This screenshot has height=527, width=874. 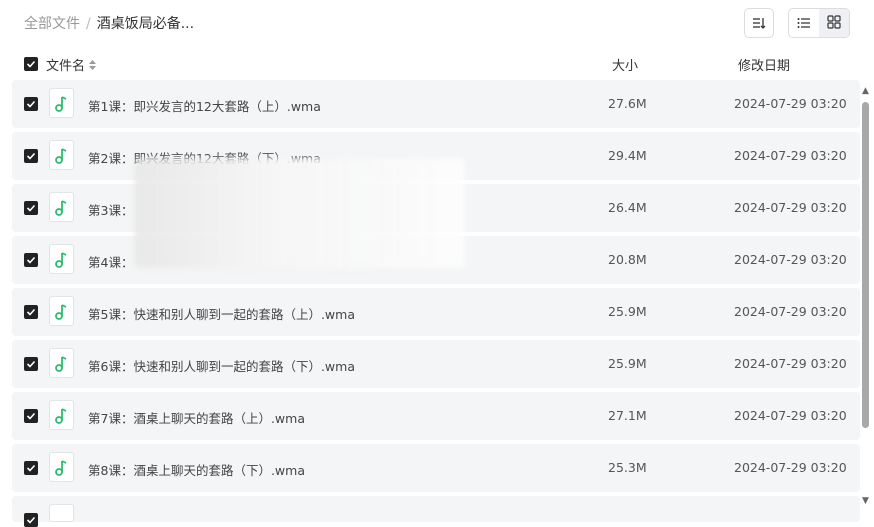 What do you see at coordinates (627, 207) in the screenshot?
I see `file-size: 26.4M` at bounding box center [627, 207].